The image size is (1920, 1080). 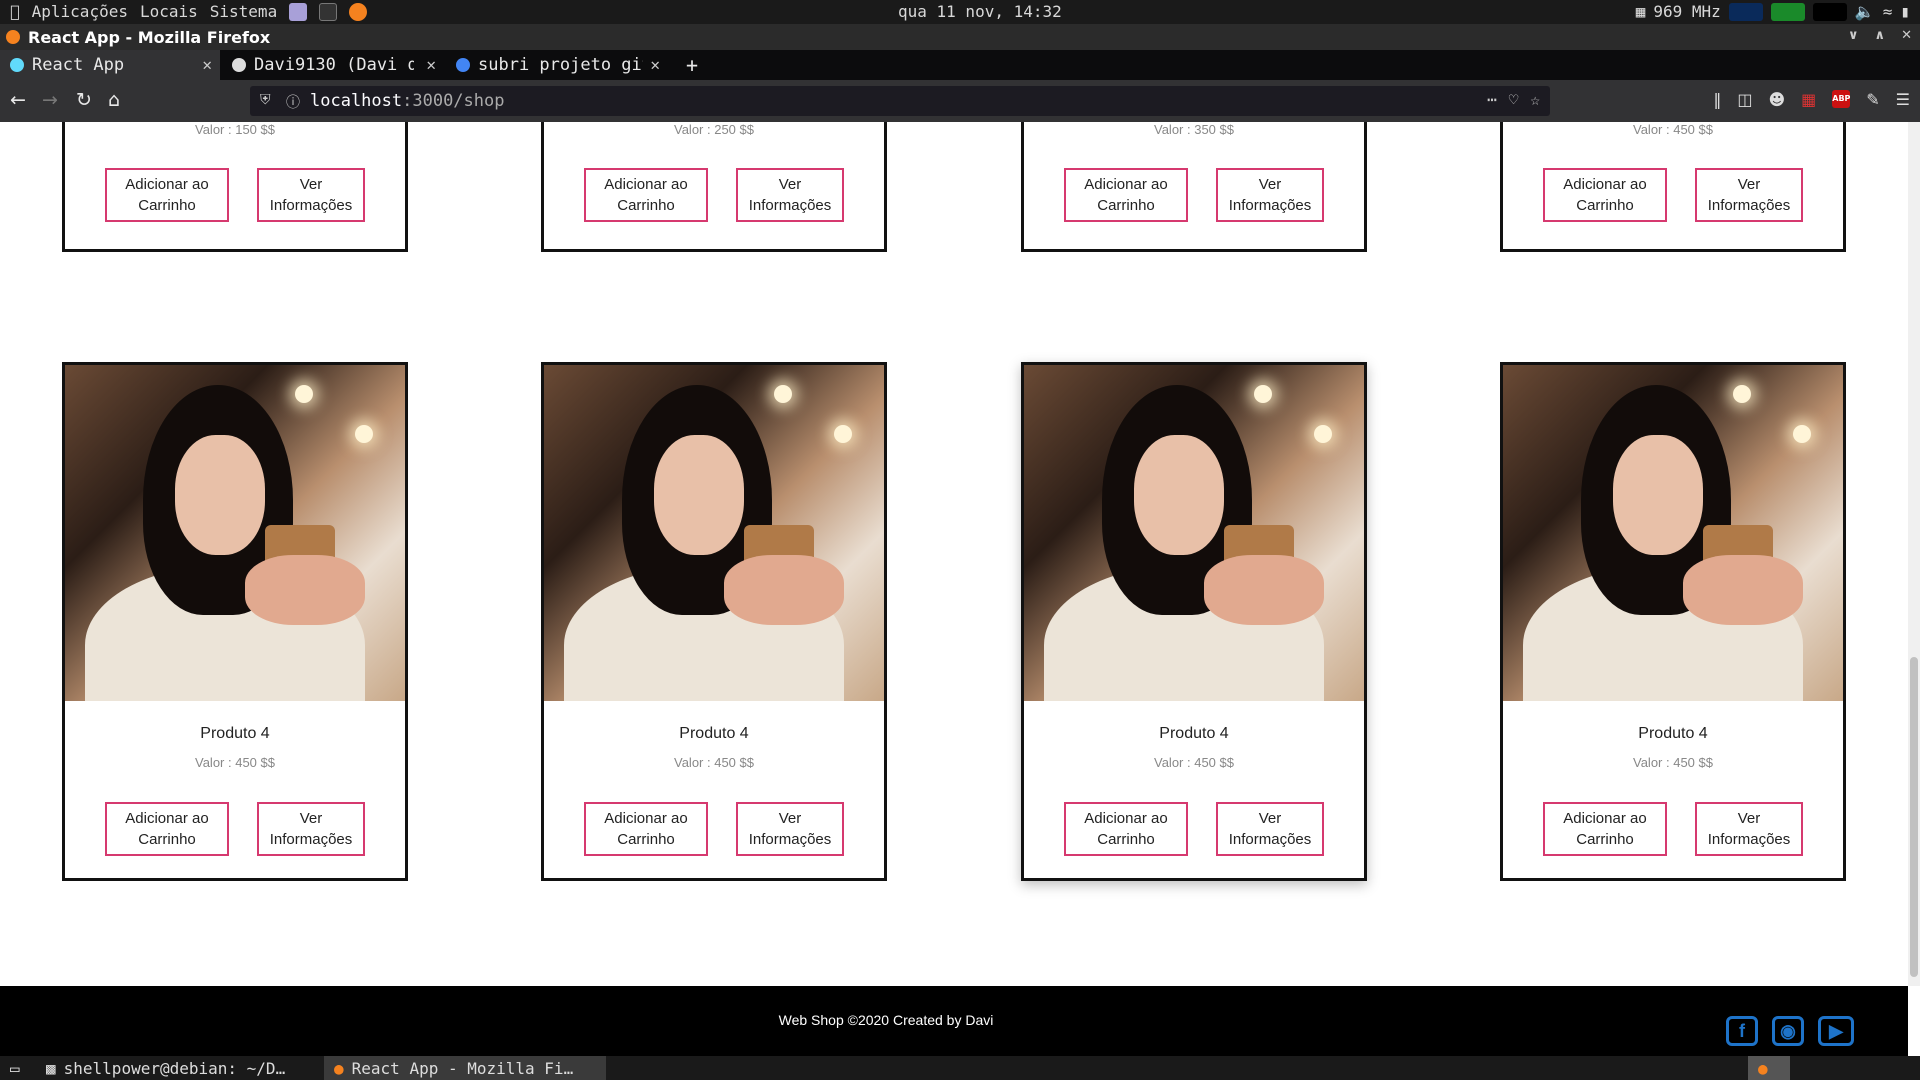 What do you see at coordinates (691, 65) in the screenshot?
I see `new-tab-button: +` at bounding box center [691, 65].